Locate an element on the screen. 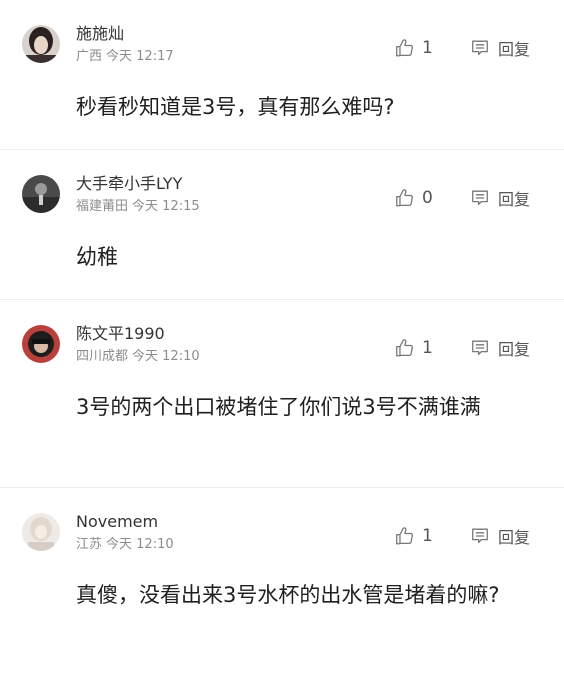 The width and height of the screenshot is (564, 678). comment-meta: 广西 今天 12:17 is located at coordinates (125, 57).